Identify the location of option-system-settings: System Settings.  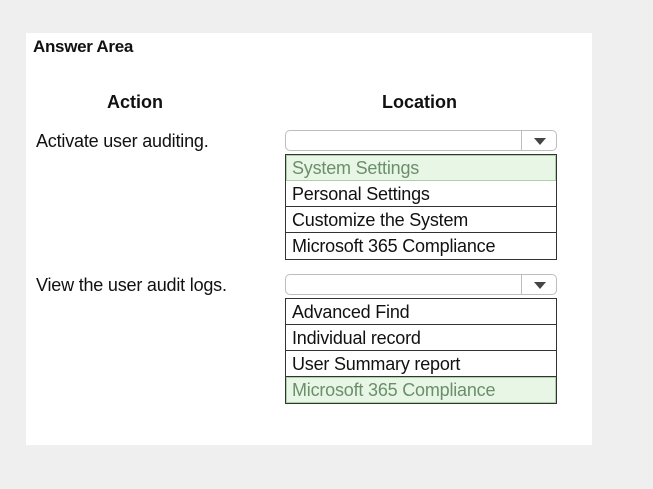
(421, 168).